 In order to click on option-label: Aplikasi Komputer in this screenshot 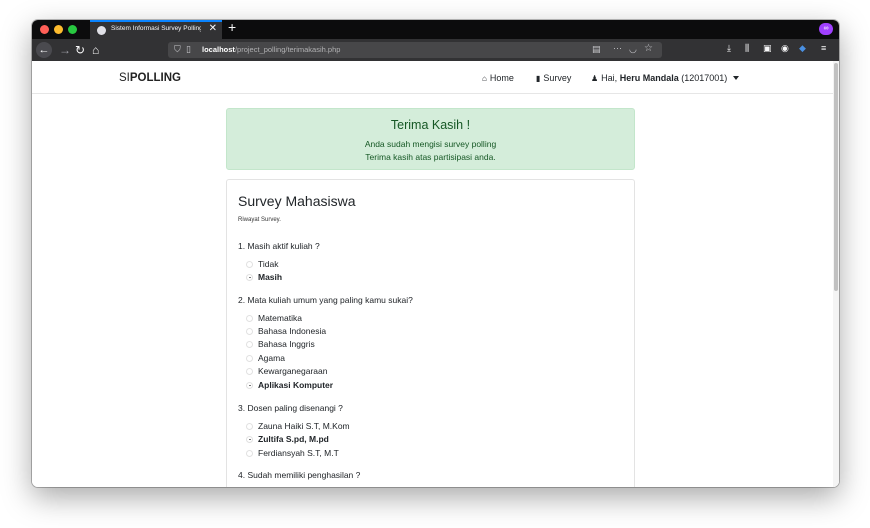, I will do `click(296, 385)`.